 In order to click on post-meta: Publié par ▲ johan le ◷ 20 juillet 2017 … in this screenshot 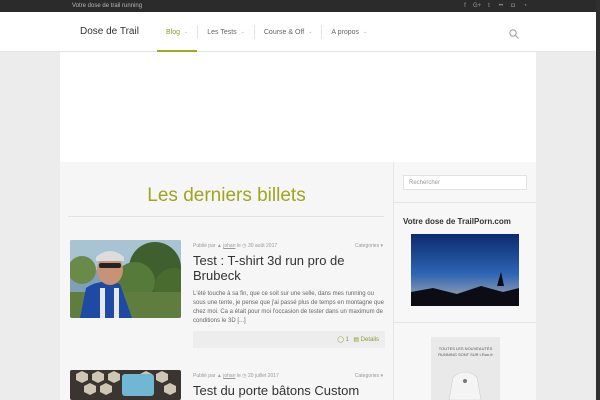, I will do `click(289, 376)`.